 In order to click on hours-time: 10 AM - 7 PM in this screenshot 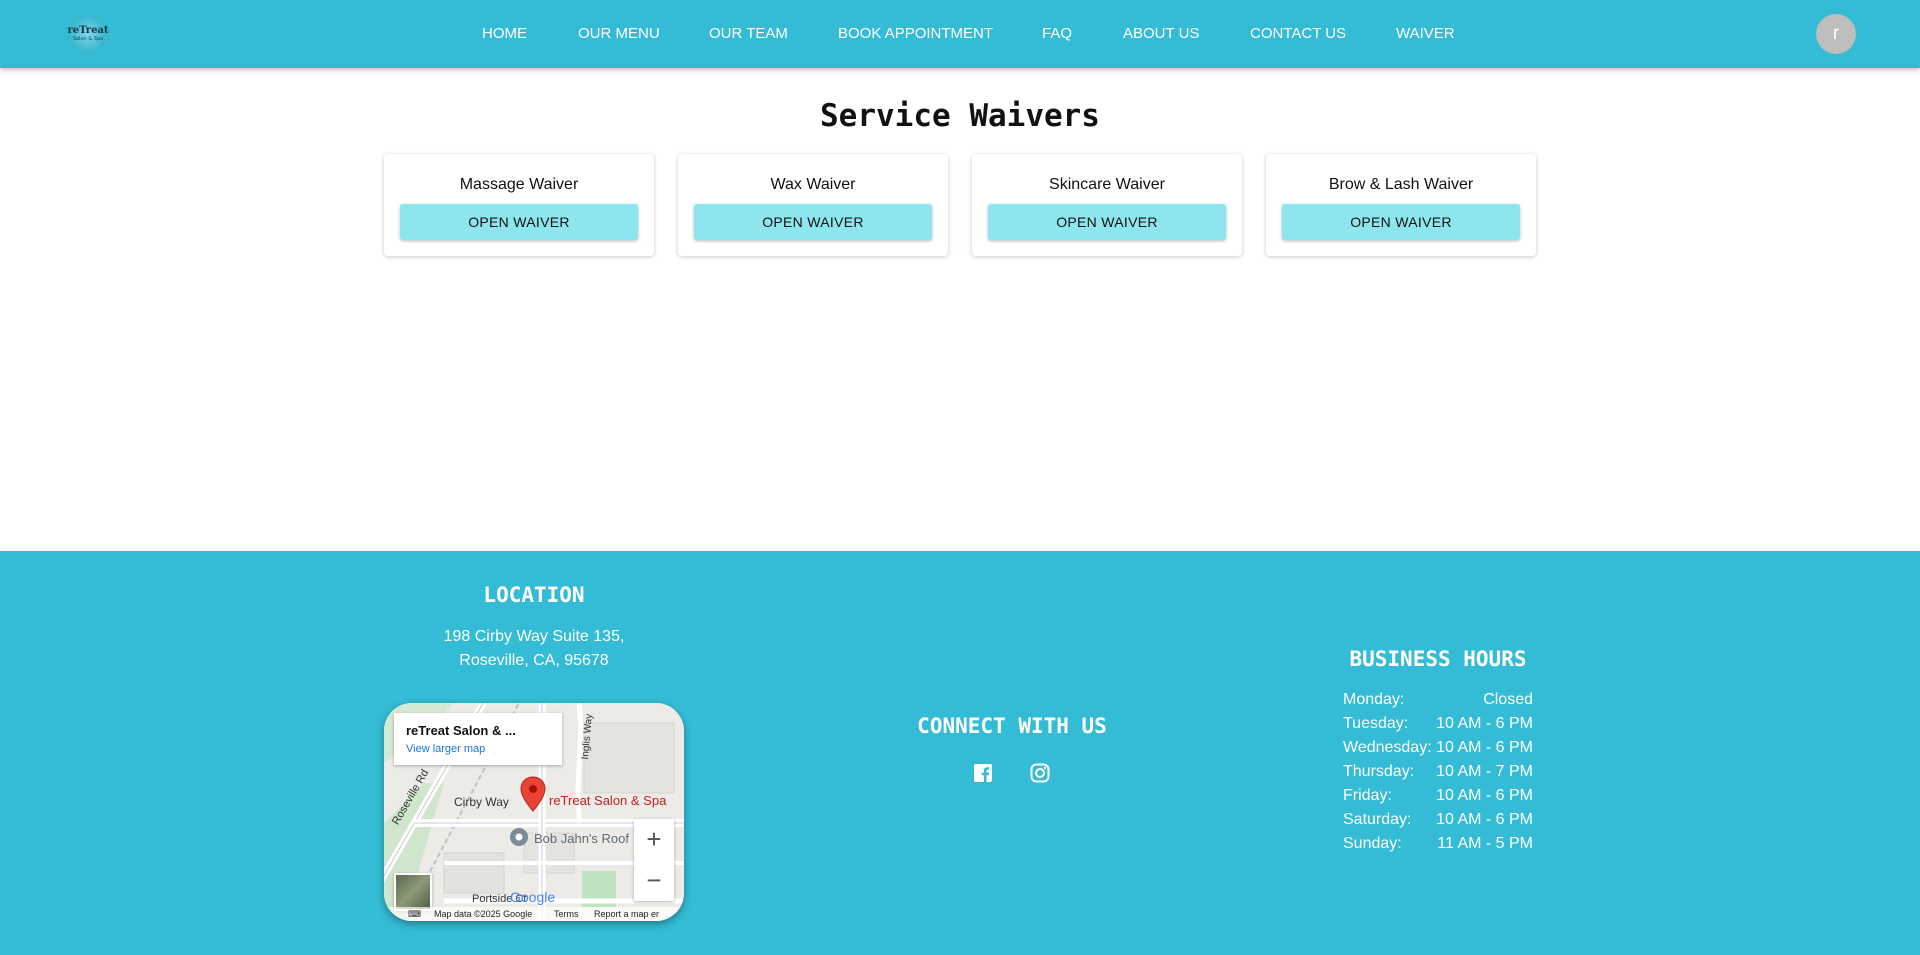, I will do `click(1484, 771)`.